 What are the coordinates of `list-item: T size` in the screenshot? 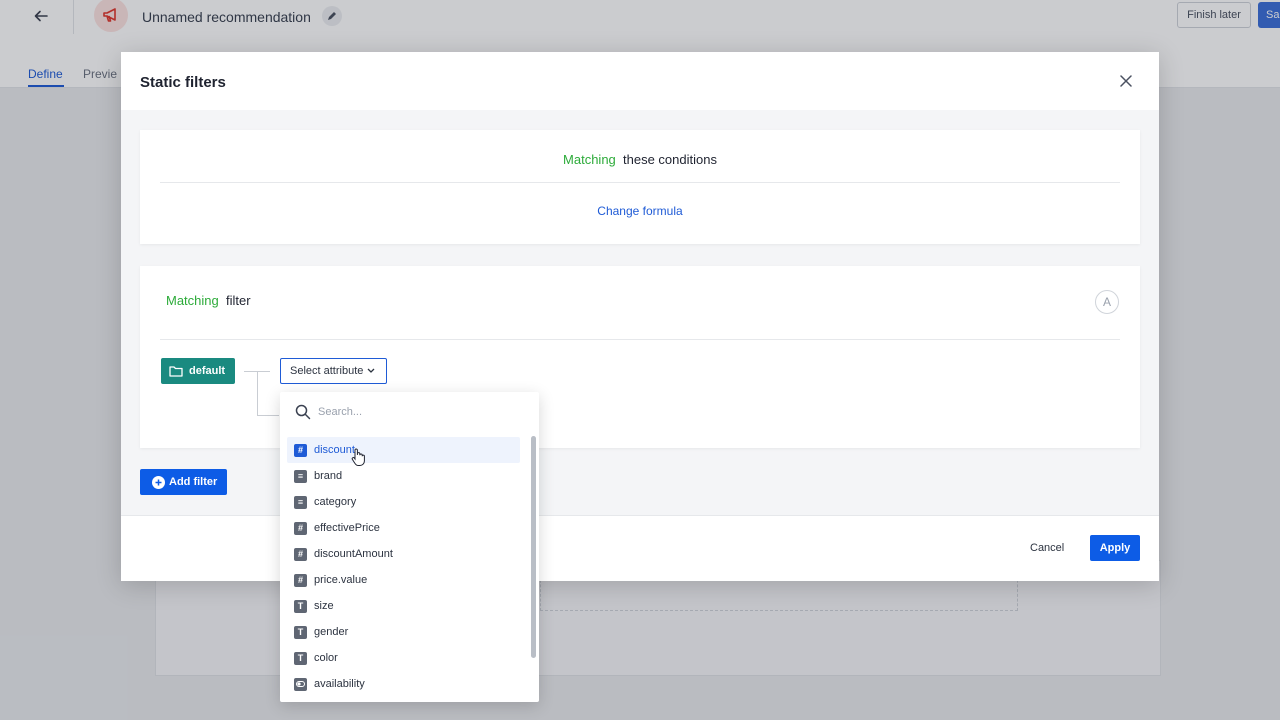 It's located at (403, 606).